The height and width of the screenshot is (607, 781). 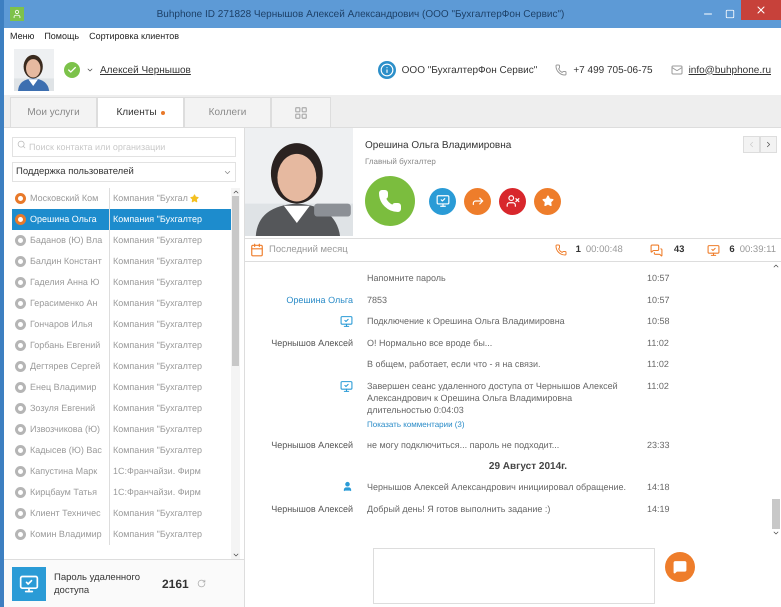 What do you see at coordinates (121, 492) in the screenshot?
I see `client-row: Кирцбаум Татья 1С:Франчайзи. Фирм` at bounding box center [121, 492].